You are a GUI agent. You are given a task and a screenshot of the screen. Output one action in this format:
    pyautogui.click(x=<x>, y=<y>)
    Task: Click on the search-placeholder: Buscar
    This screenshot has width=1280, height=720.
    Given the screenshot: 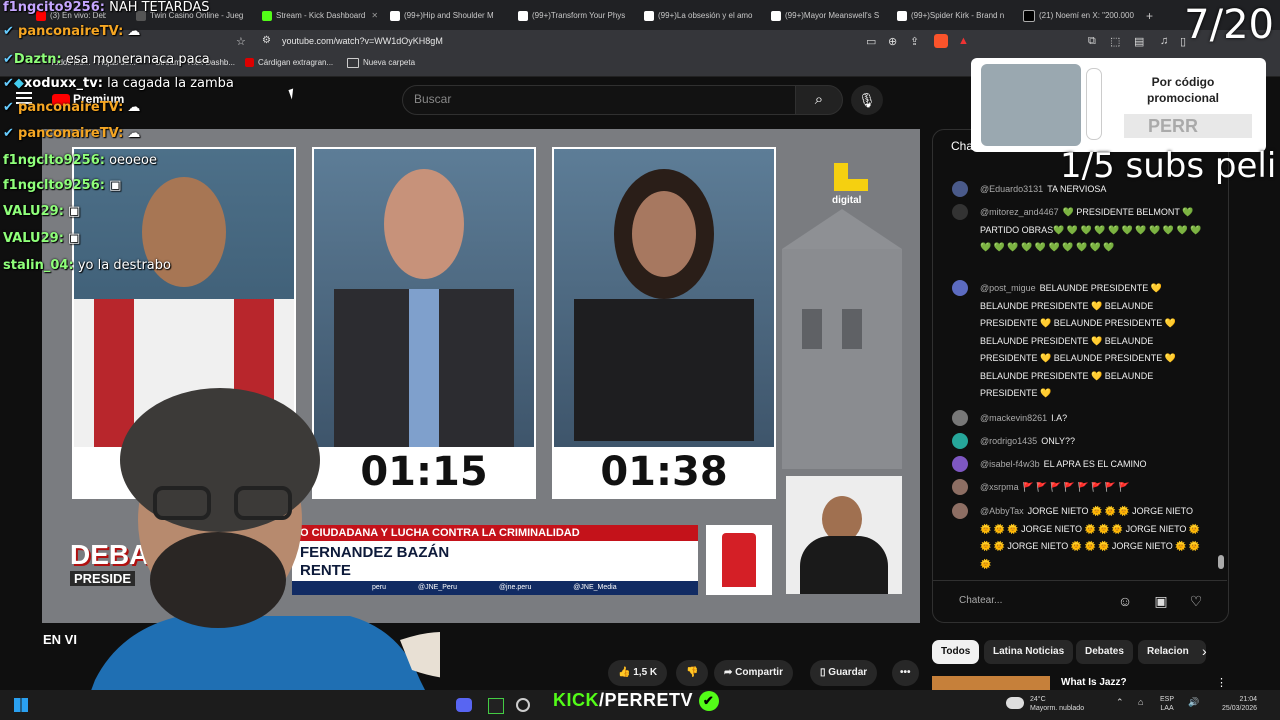 What is the action you would take?
    pyautogui.click(x=433, y=99)
    